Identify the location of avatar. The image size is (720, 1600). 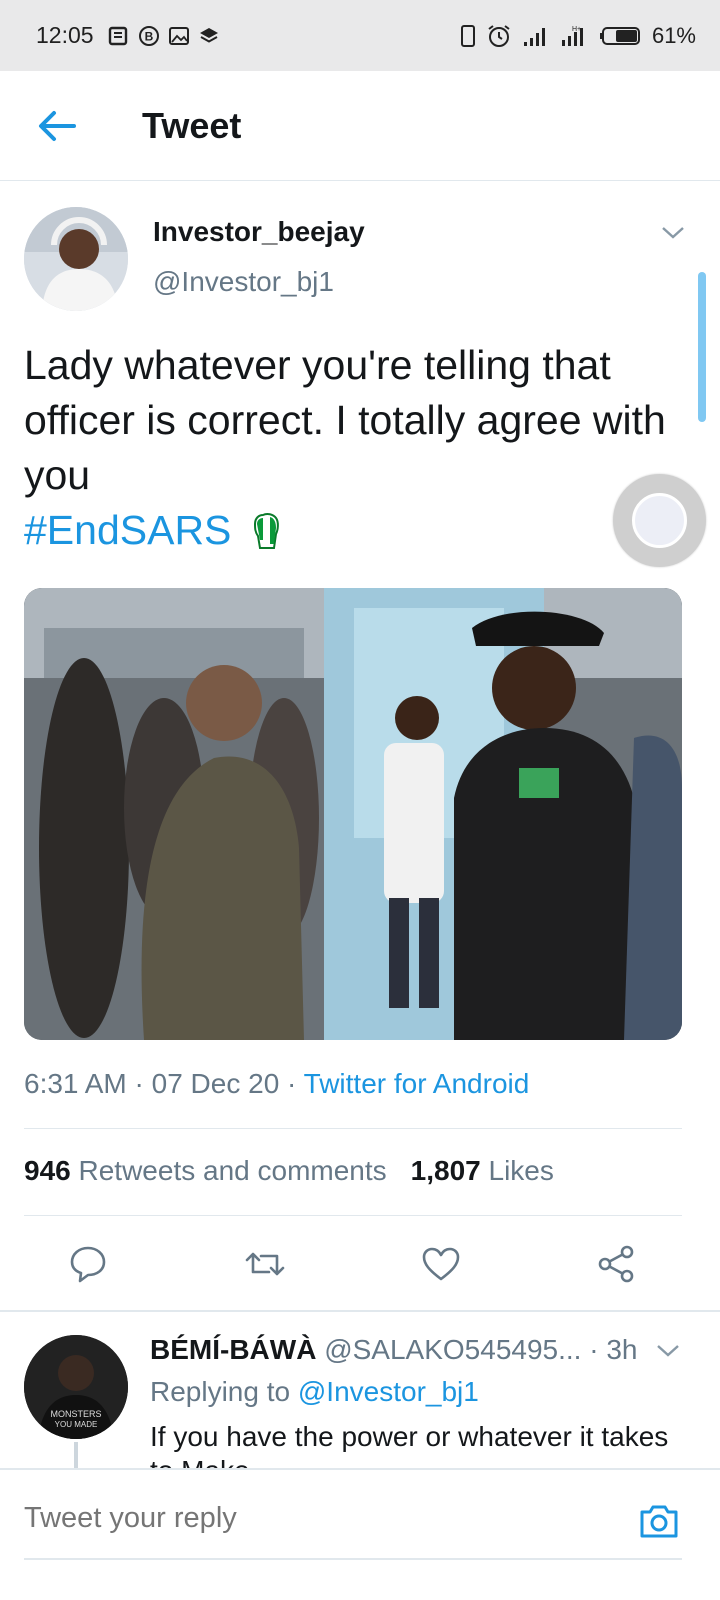
(76, 259).